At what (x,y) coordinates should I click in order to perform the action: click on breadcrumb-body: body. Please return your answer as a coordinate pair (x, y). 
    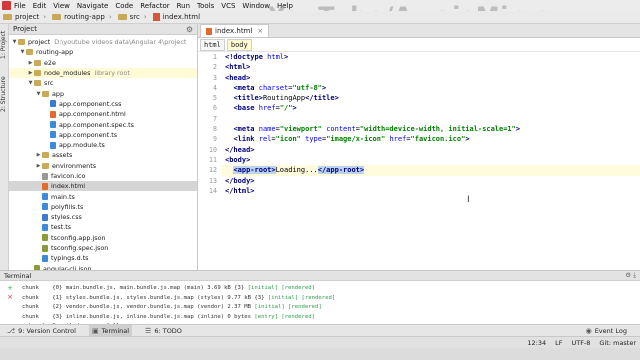
    Looking at the image, I should click on (239, 44).